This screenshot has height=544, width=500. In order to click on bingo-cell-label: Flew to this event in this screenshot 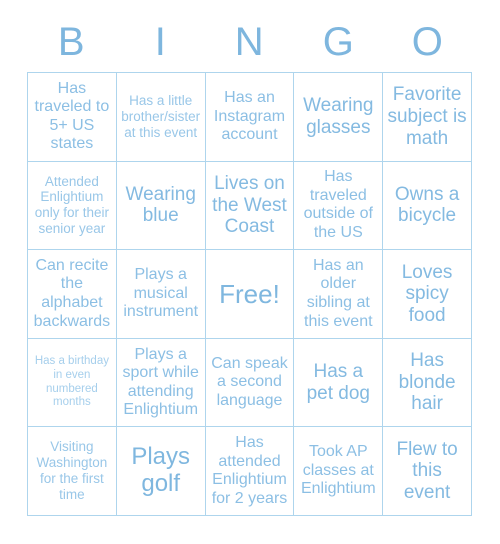, I will do `click(427, 471)`.